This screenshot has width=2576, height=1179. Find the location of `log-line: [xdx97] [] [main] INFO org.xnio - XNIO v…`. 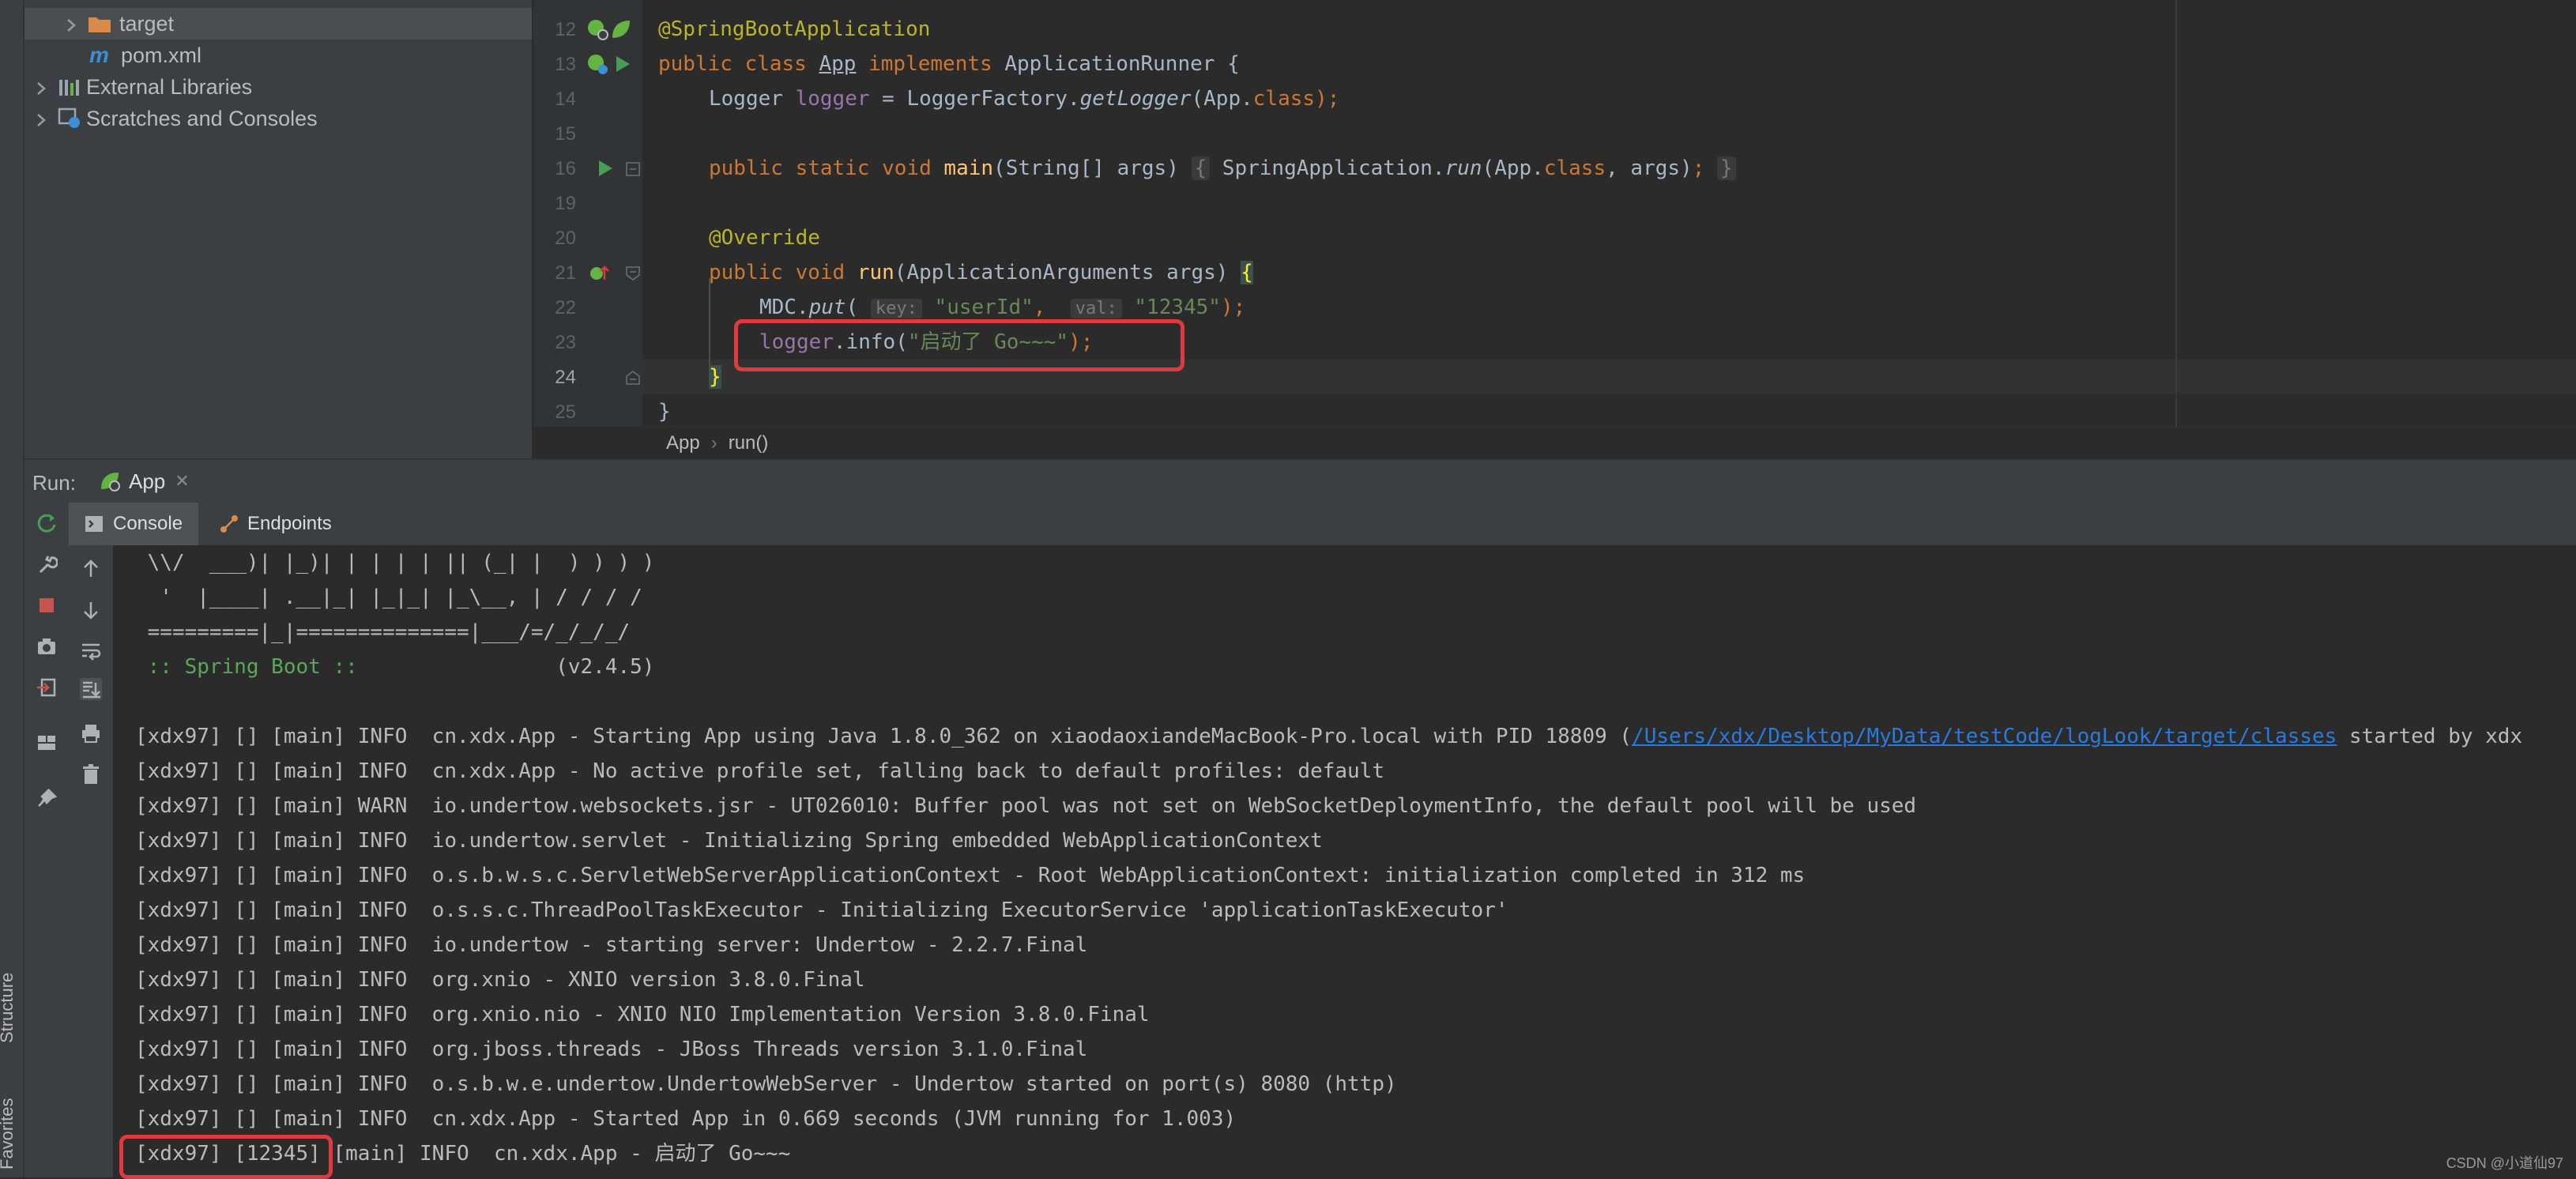

log-line: [xdx97] [] [main] INFO org.xnio - XNIO v… is located at coordinates (500, 980).